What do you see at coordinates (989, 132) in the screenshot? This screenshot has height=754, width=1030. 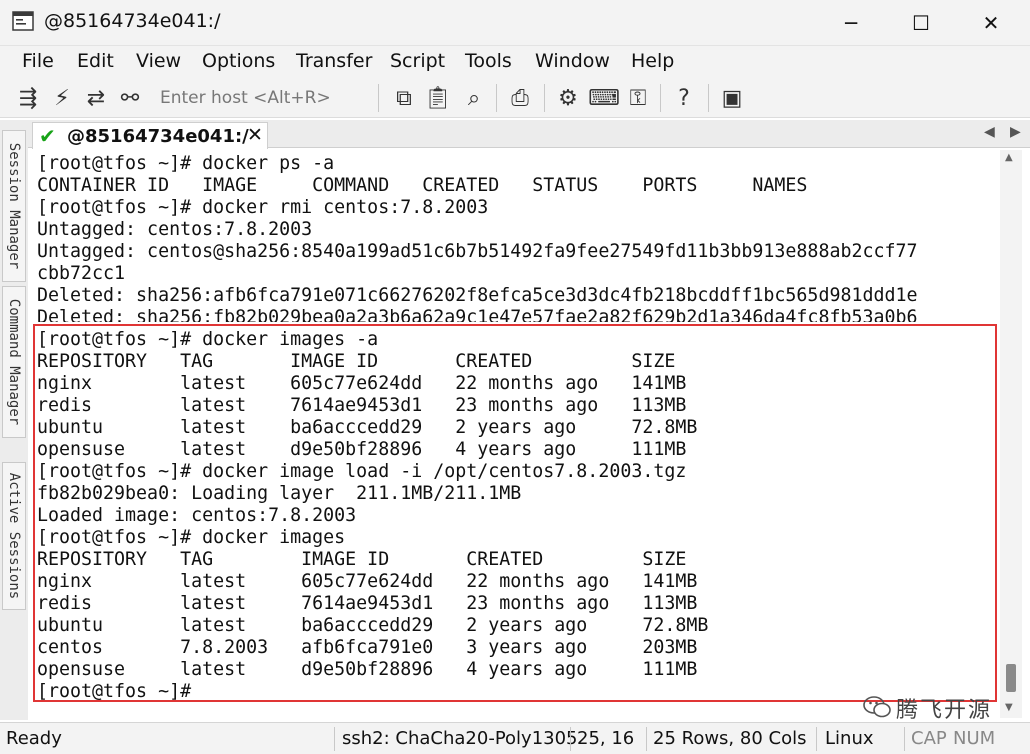 I see `tab-scroll-left-icon: ◀` at bounding box center [989, 132].